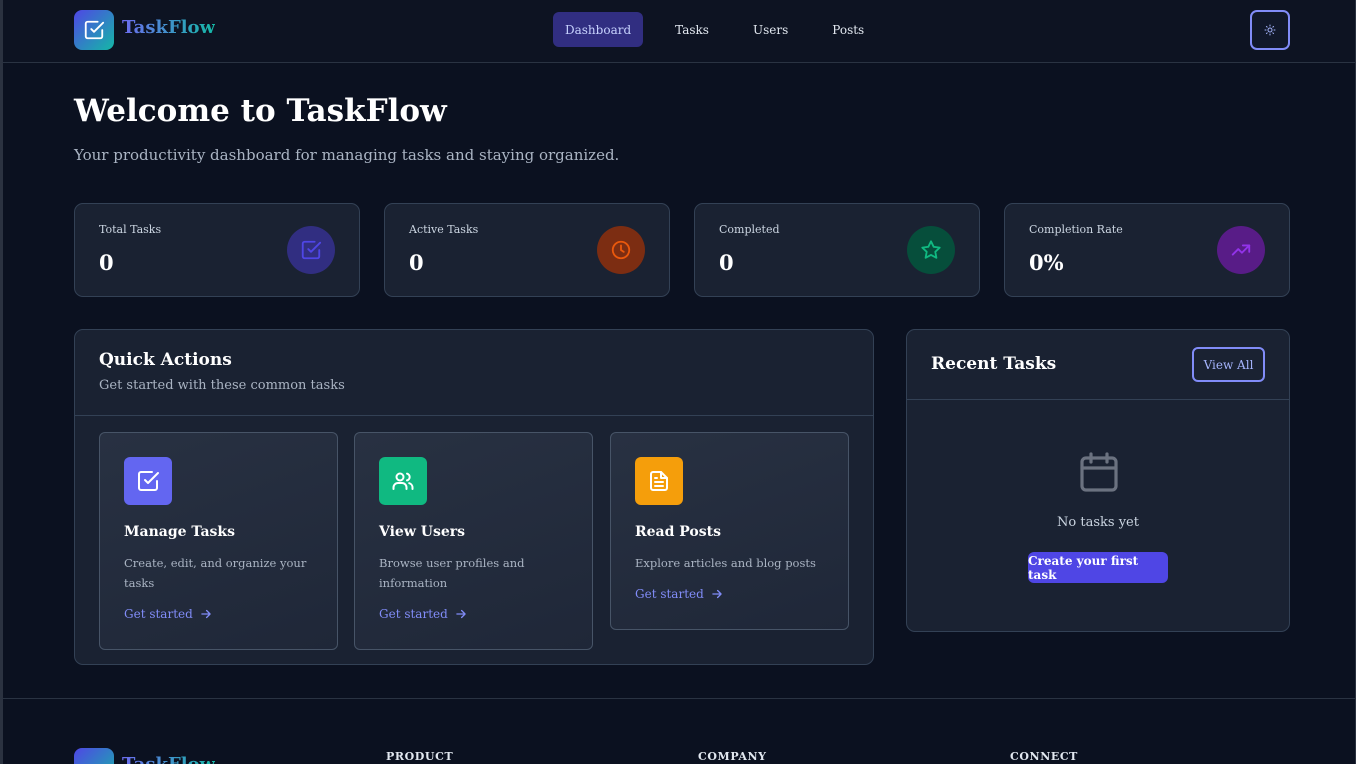  Describe the element at coordinates (168, 27) in the screenshot. I see `brand-name: TaskFlow` at that location.